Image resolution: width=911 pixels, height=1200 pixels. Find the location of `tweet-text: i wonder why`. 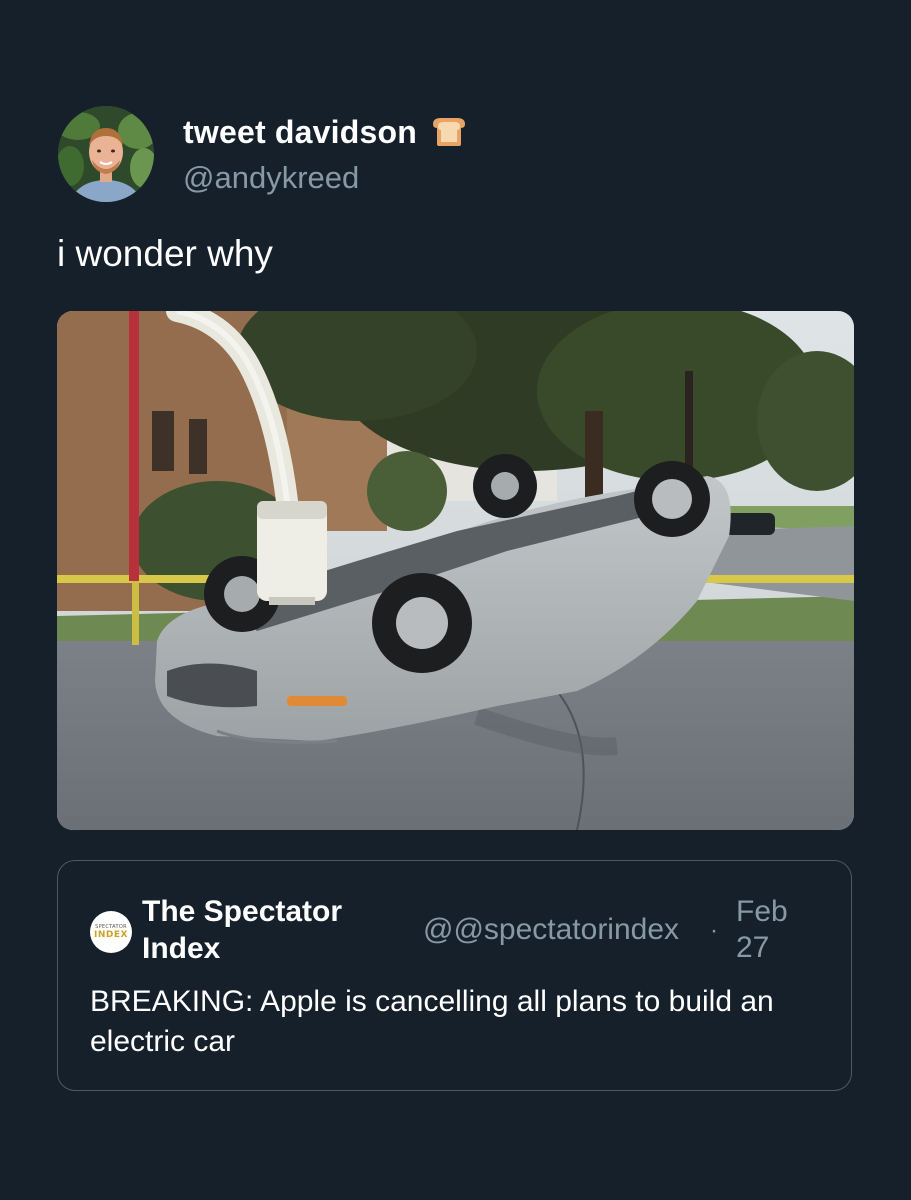

tweet-text: i wonder why is located at coordinates (165, 253).